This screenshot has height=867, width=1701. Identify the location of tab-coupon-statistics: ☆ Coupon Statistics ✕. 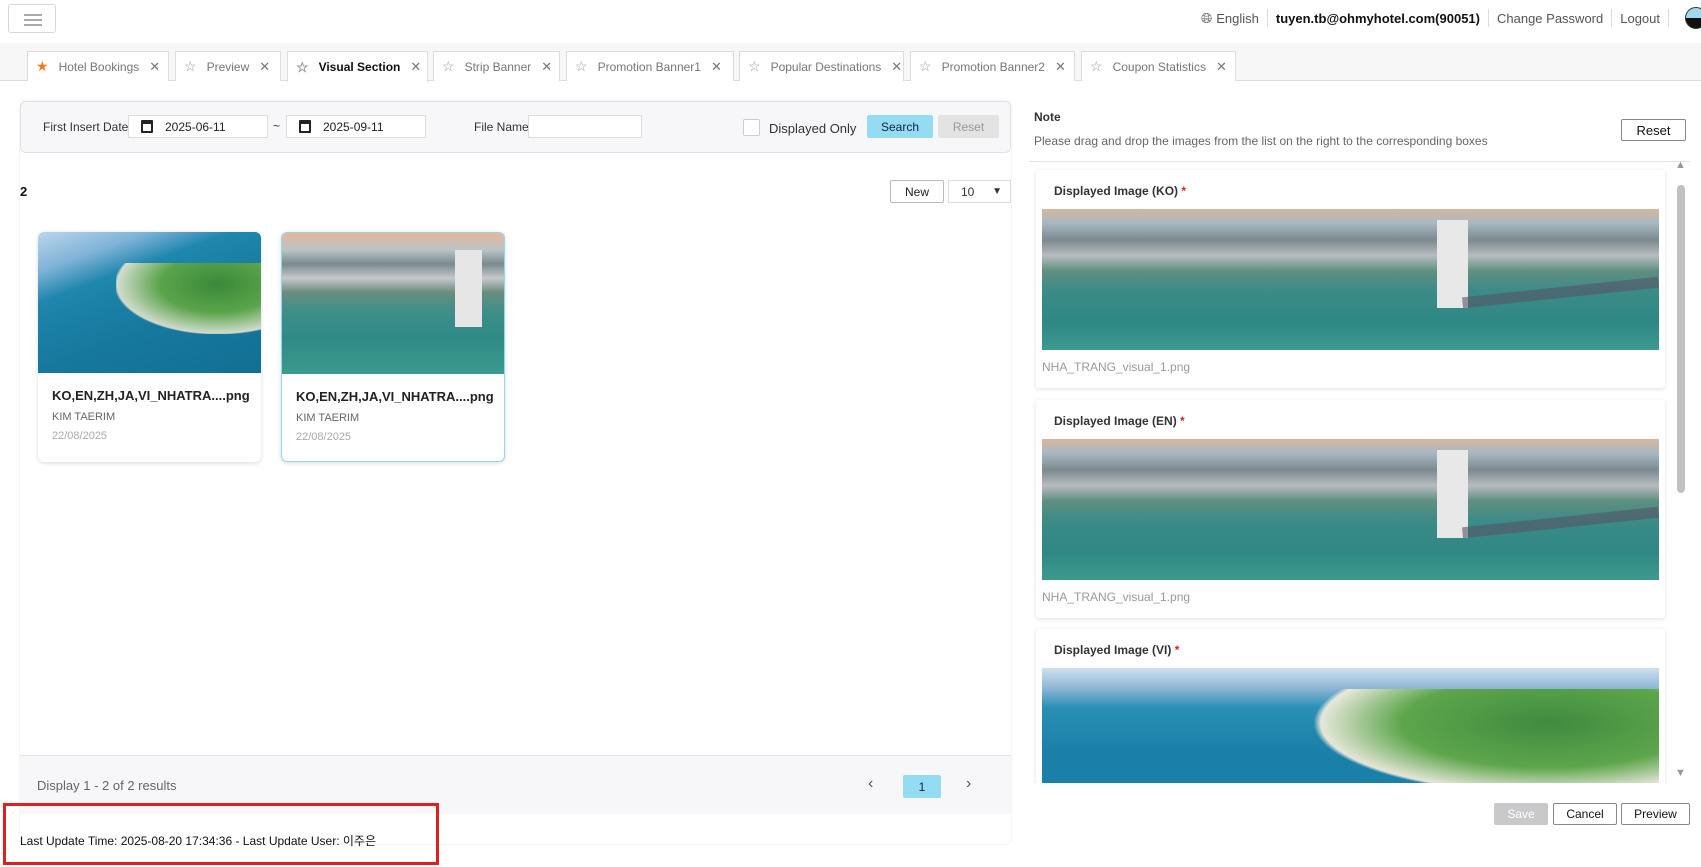
(1158, 66).